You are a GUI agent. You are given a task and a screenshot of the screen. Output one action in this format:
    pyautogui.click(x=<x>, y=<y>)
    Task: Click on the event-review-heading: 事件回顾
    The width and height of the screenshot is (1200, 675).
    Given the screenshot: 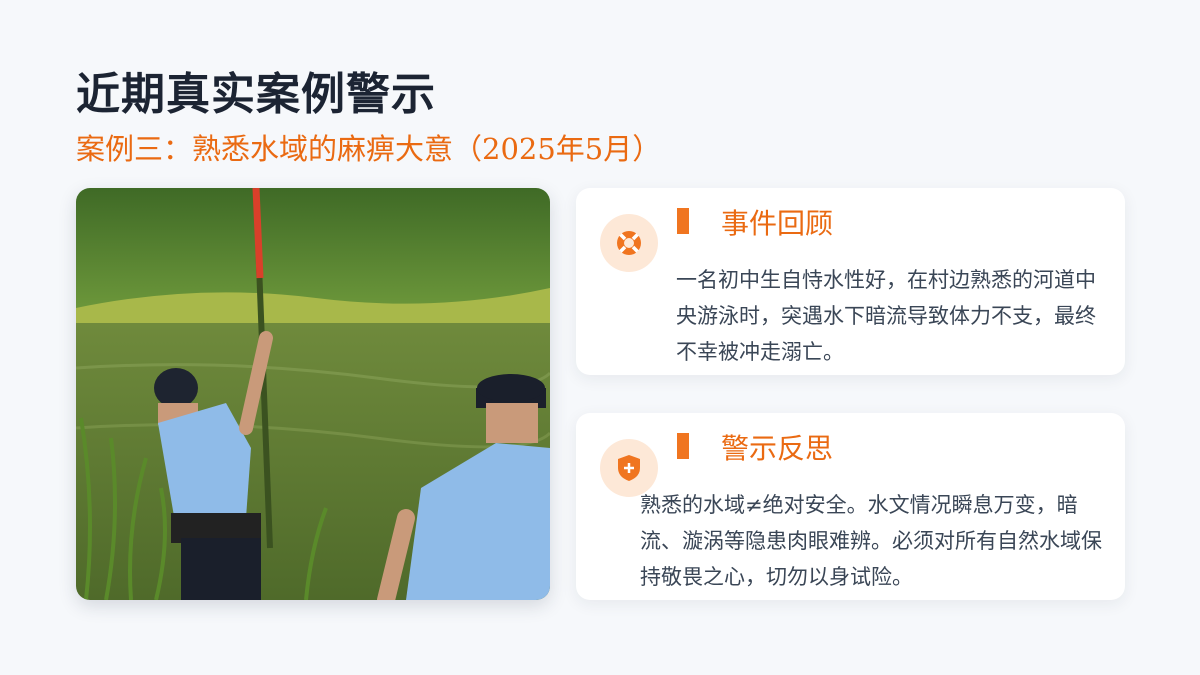 What is the action you would take?
    pyautogui.click(x=777, y=223)
    